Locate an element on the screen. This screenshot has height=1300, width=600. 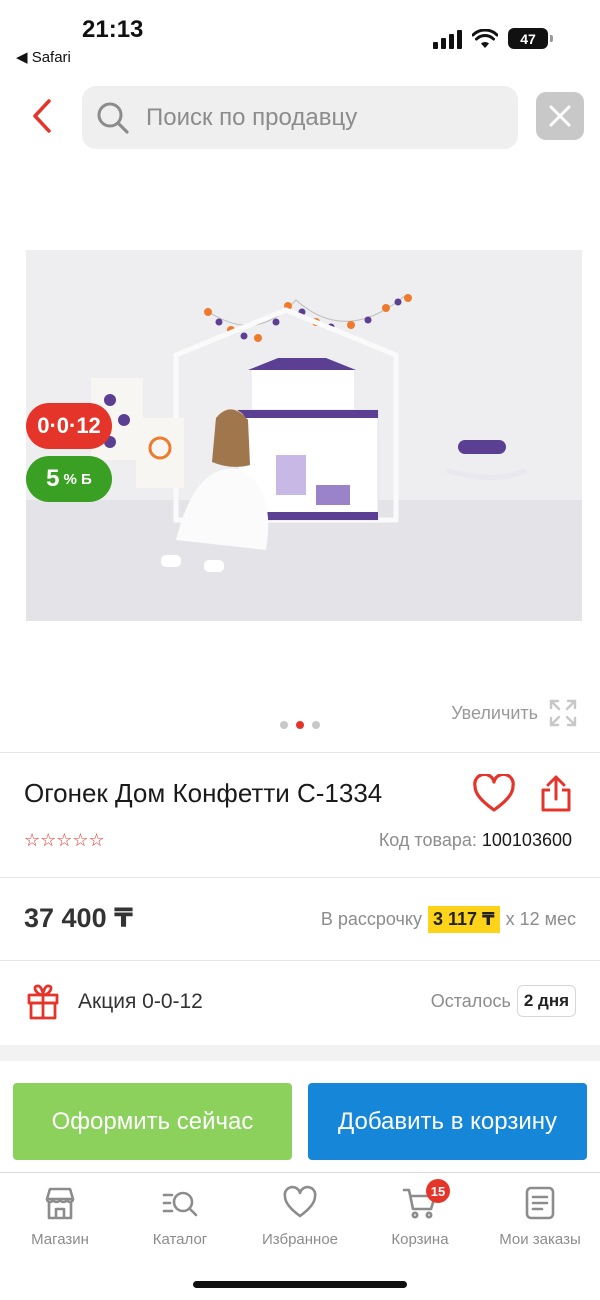
chevron-left-icon is located at coordinates (42, 116).